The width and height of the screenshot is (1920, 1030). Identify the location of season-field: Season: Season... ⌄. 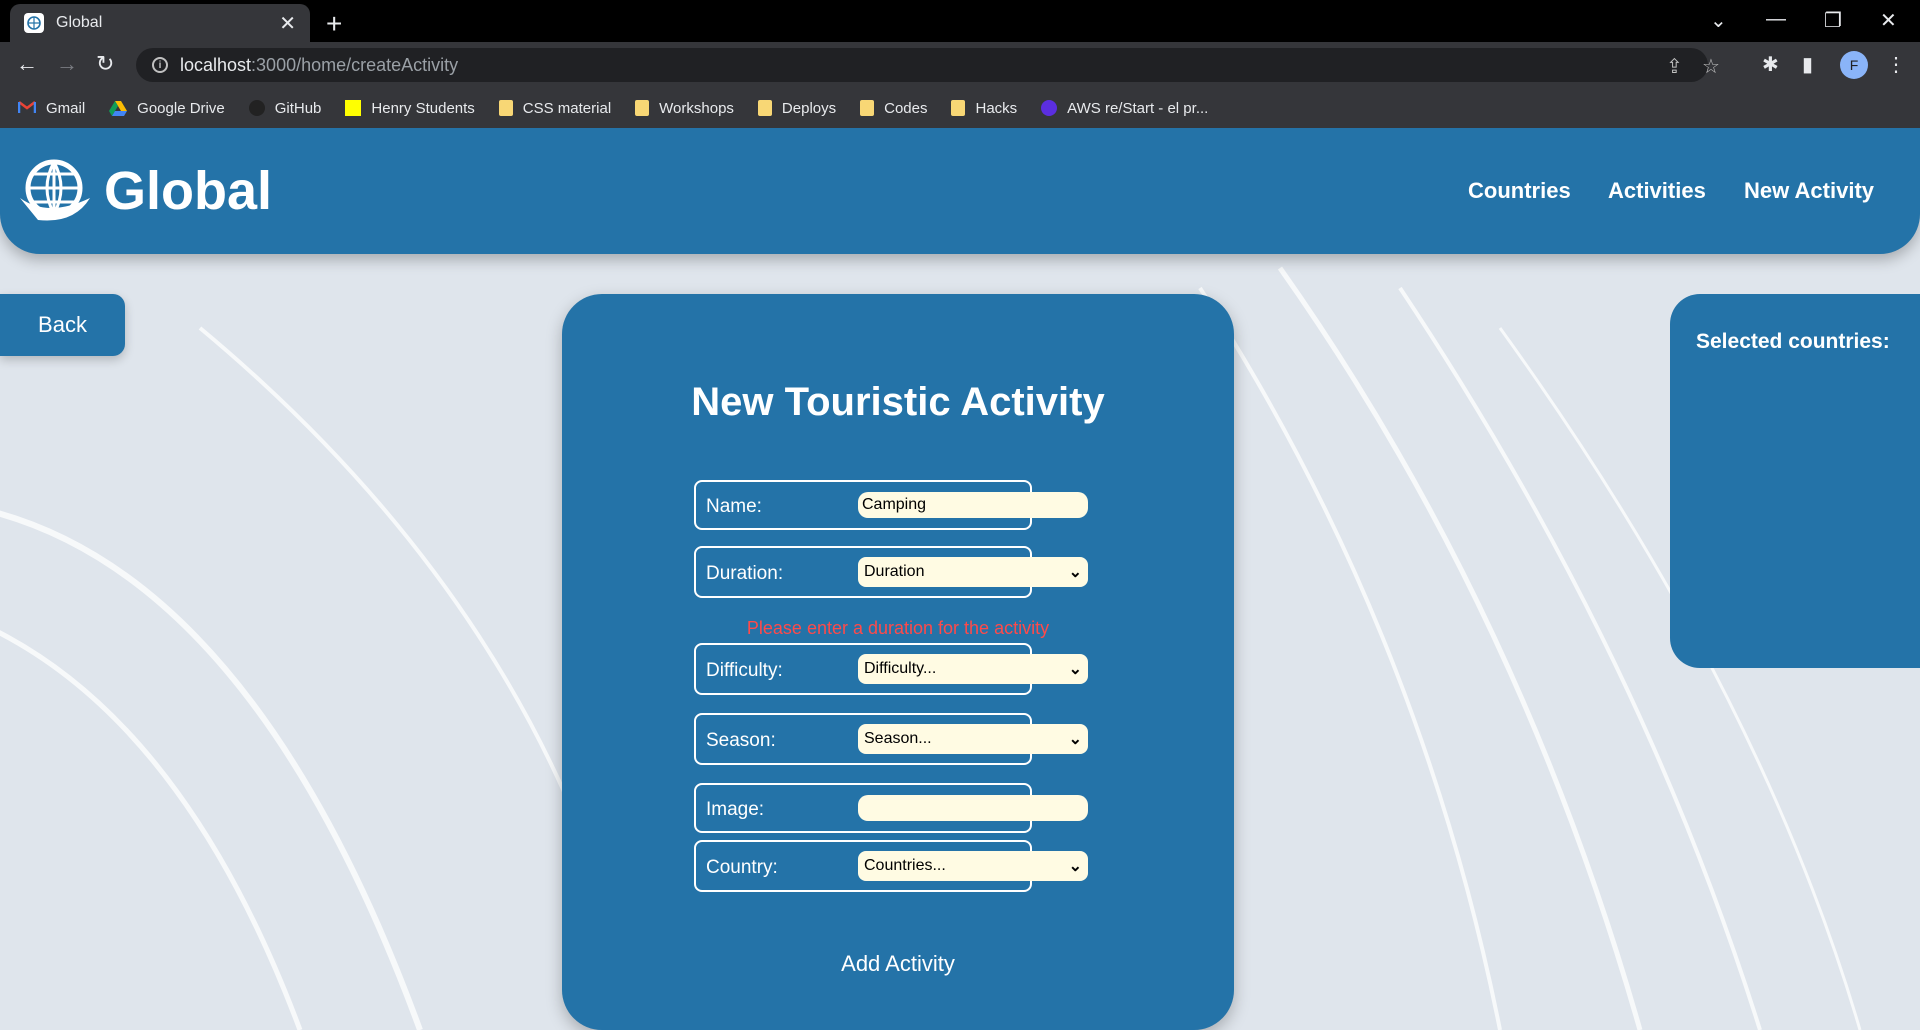
(891, 739).